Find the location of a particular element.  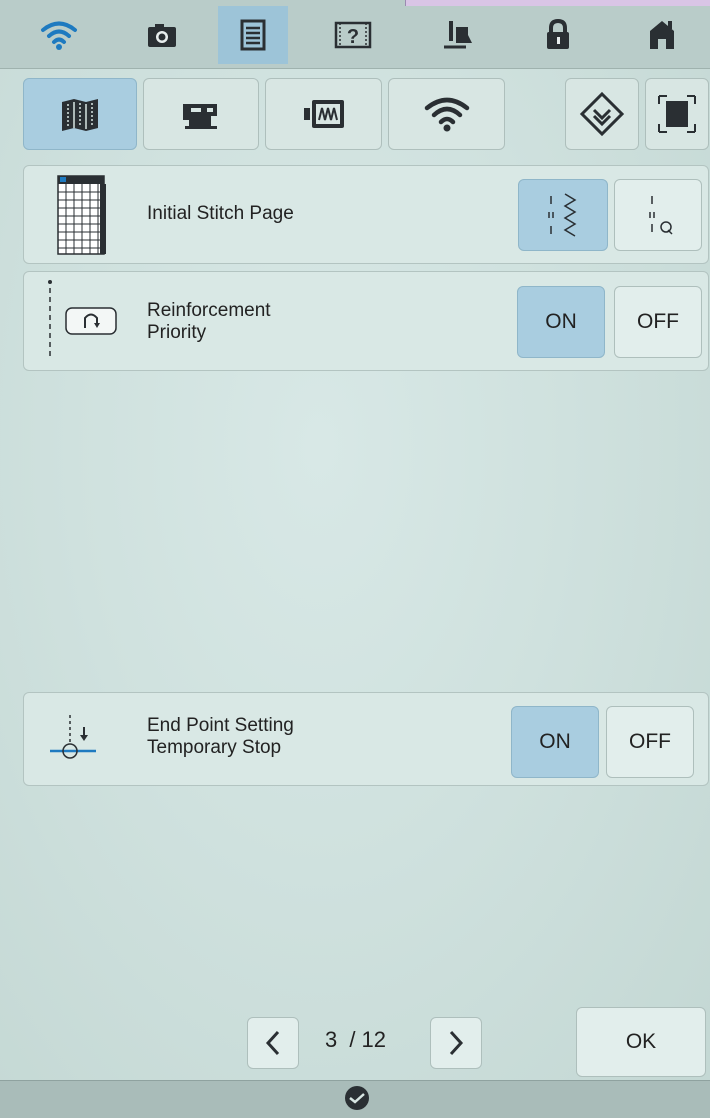

utility-stitch-option-button is located at coordinates (563, 215).